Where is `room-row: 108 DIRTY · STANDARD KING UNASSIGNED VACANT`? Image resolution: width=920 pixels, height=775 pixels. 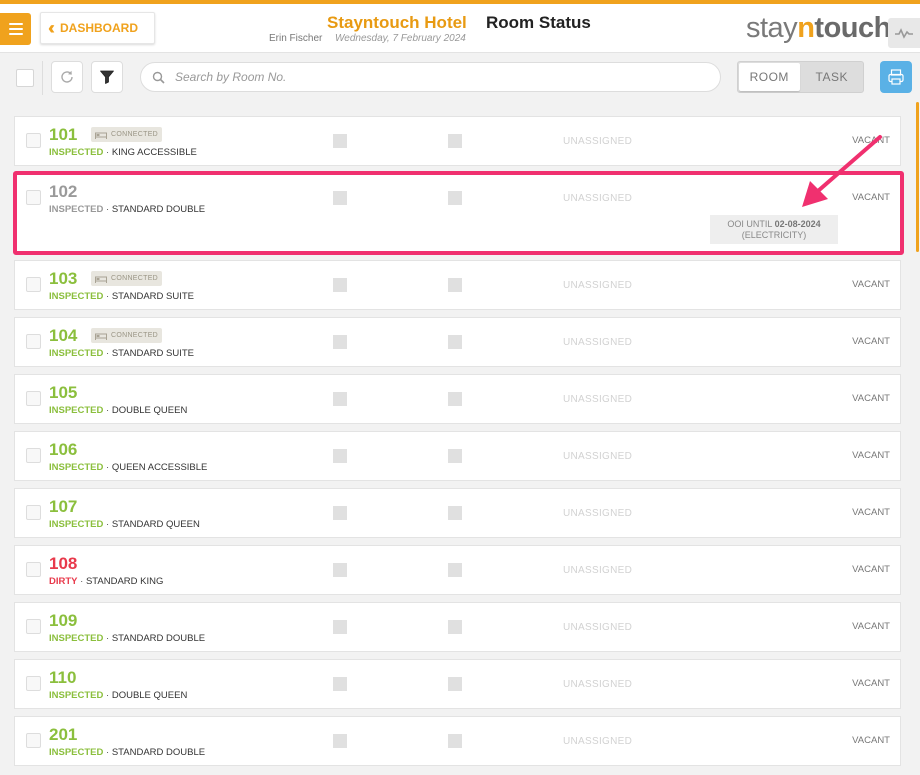 room-row: 108 DIRTY · STANDARD KING UNASSIGNED VACANT is located at coordinates (457, 570).